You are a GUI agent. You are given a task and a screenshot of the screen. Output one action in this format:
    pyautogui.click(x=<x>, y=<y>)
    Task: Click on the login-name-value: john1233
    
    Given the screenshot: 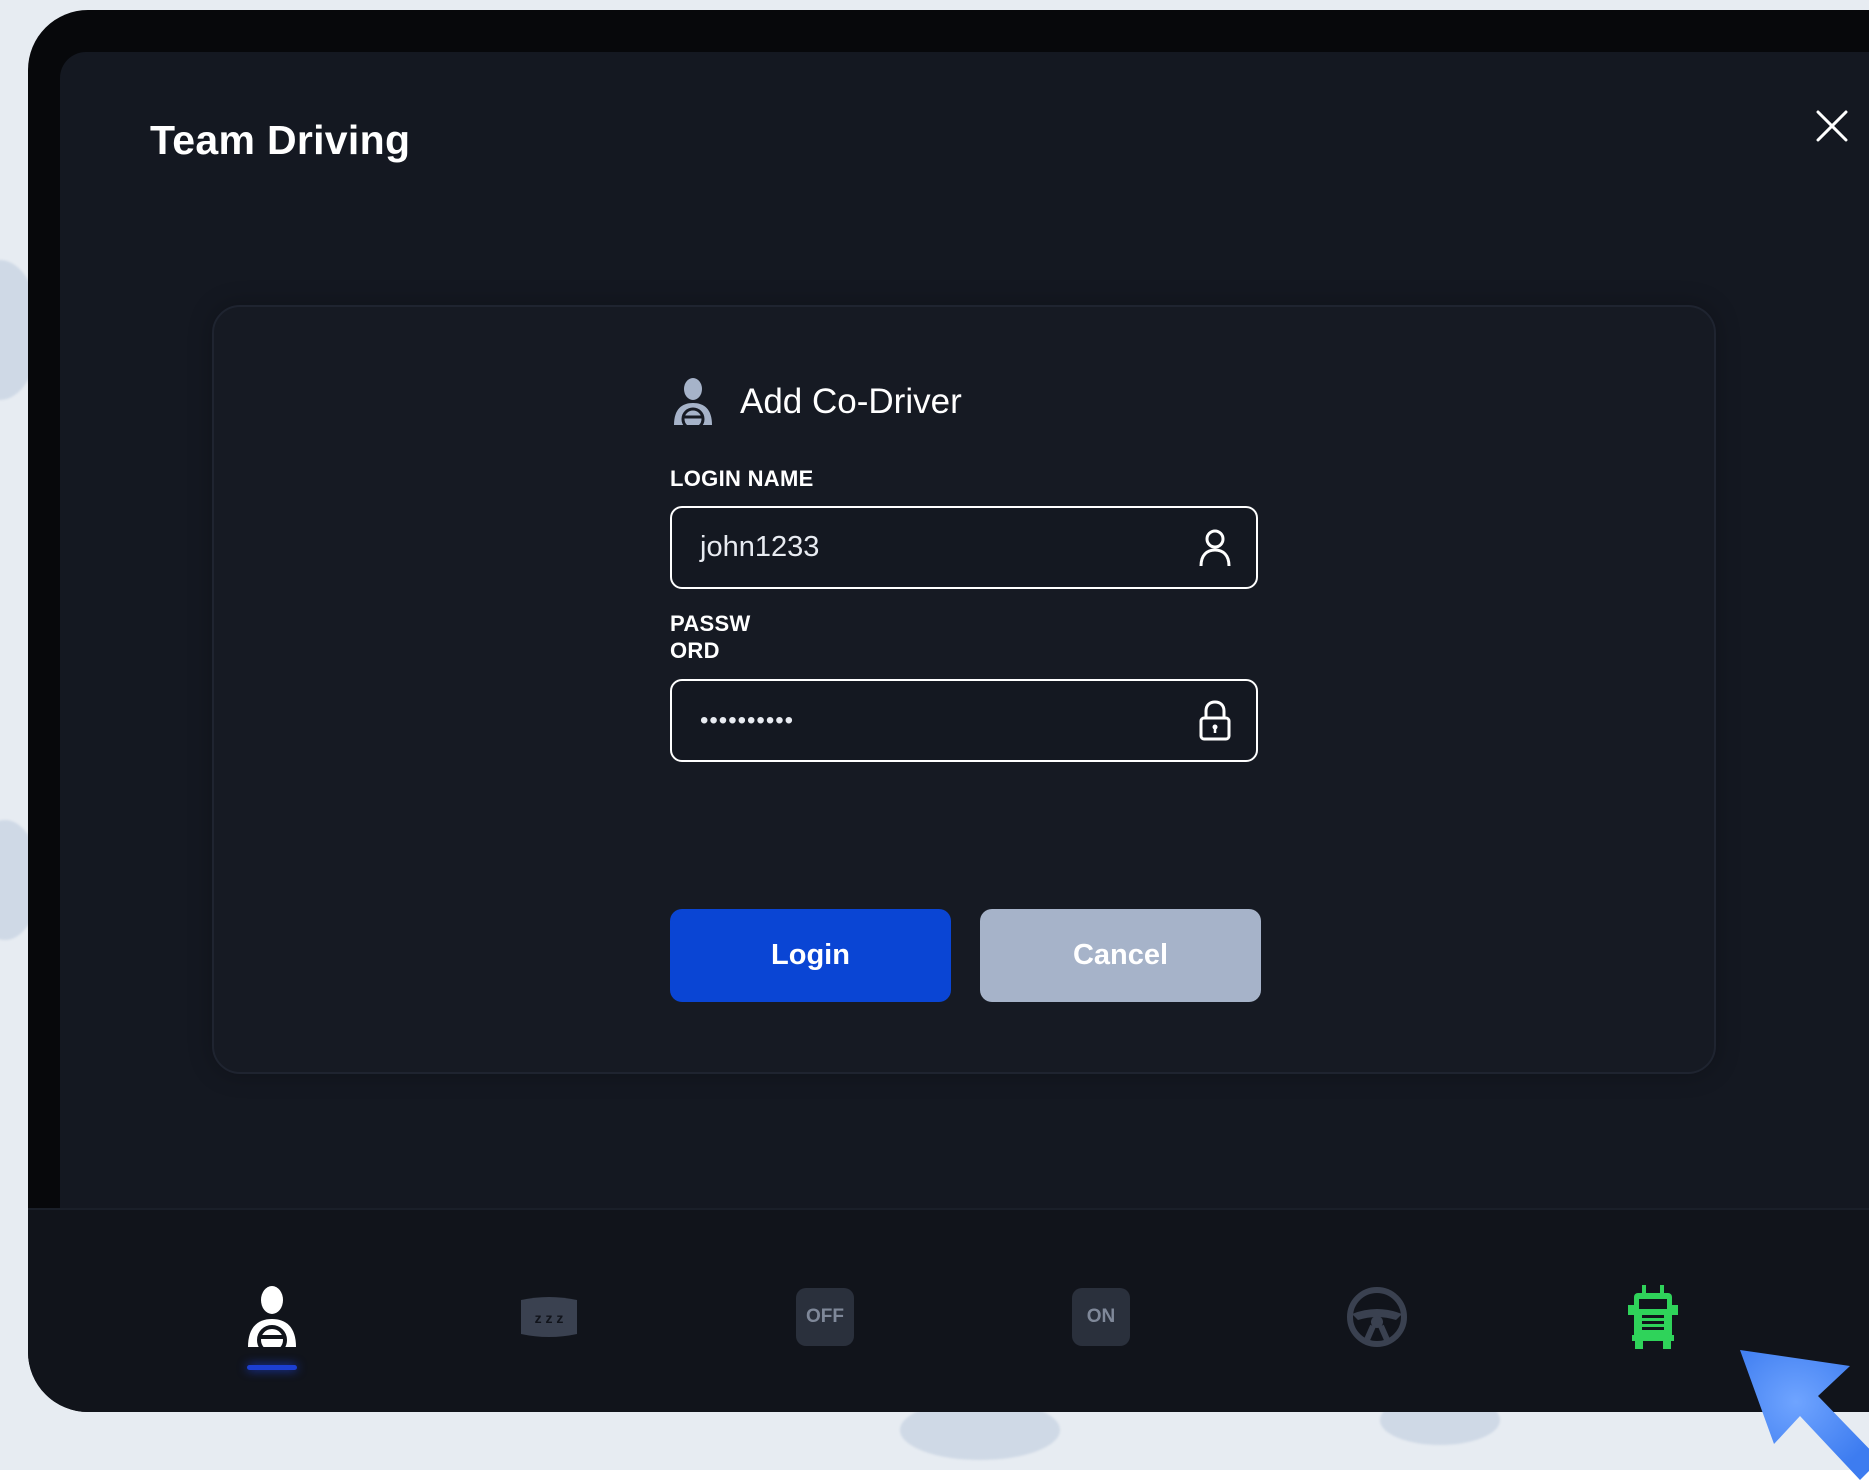 What is the action you would take?
    pyautogui.click(x=760, y=547)
    